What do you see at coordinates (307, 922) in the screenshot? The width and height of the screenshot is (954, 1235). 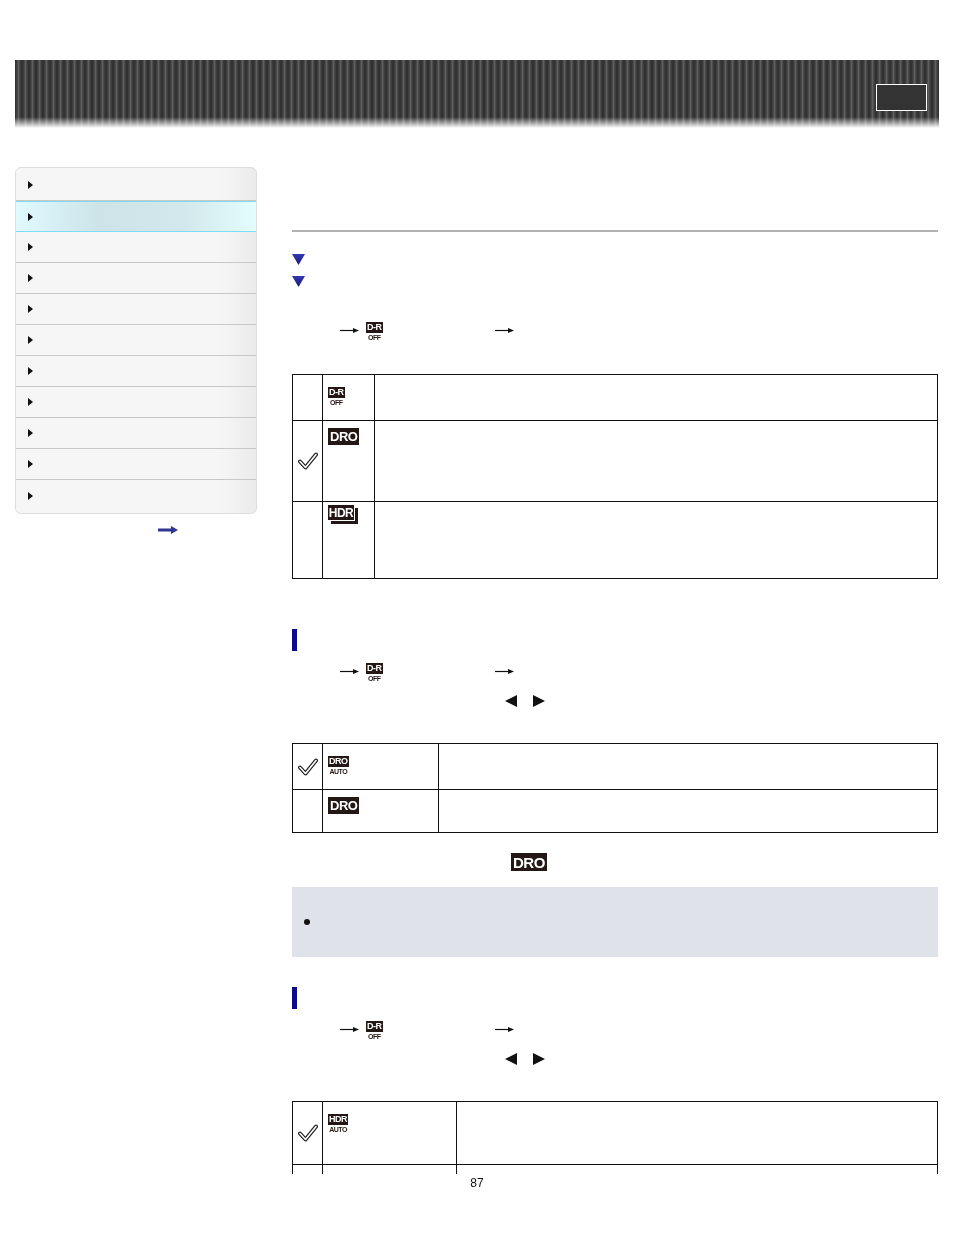 I see `bullet-icon` at bounding box center [307, 922].